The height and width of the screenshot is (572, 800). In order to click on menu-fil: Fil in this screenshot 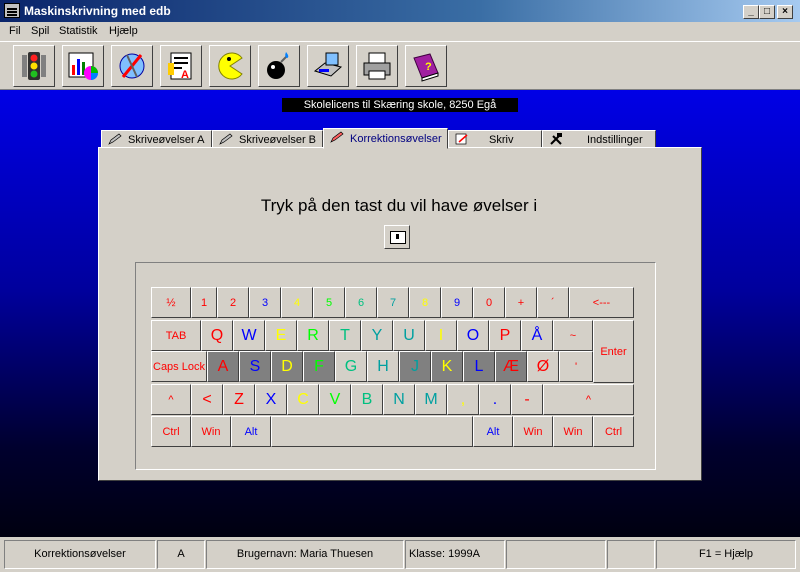, I will do `click(15, 31)`.